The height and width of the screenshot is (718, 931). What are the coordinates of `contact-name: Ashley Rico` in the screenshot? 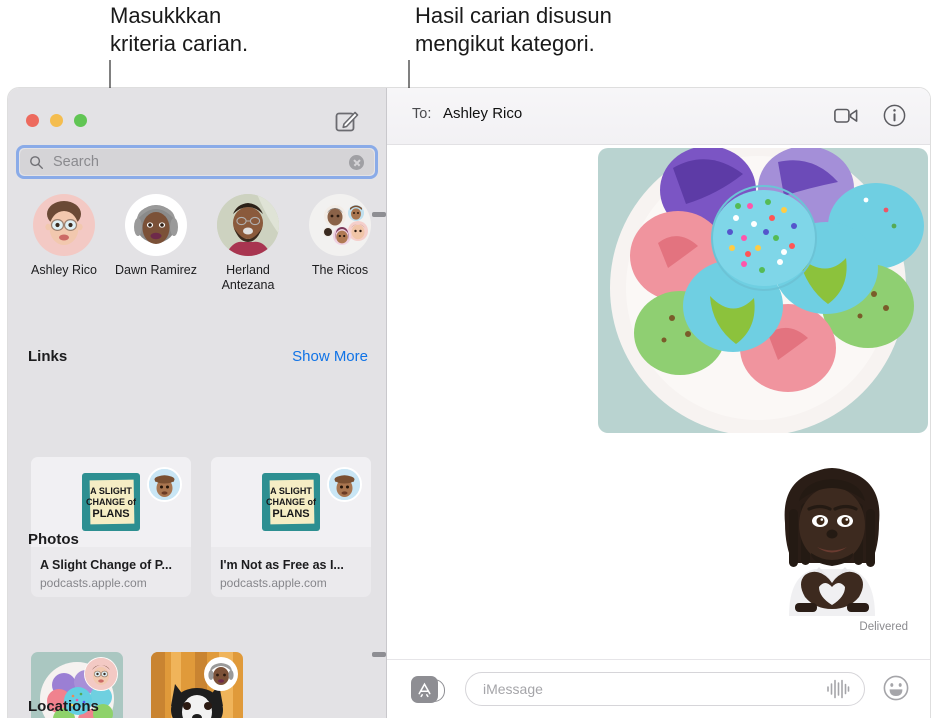 It's located at (64, 270).